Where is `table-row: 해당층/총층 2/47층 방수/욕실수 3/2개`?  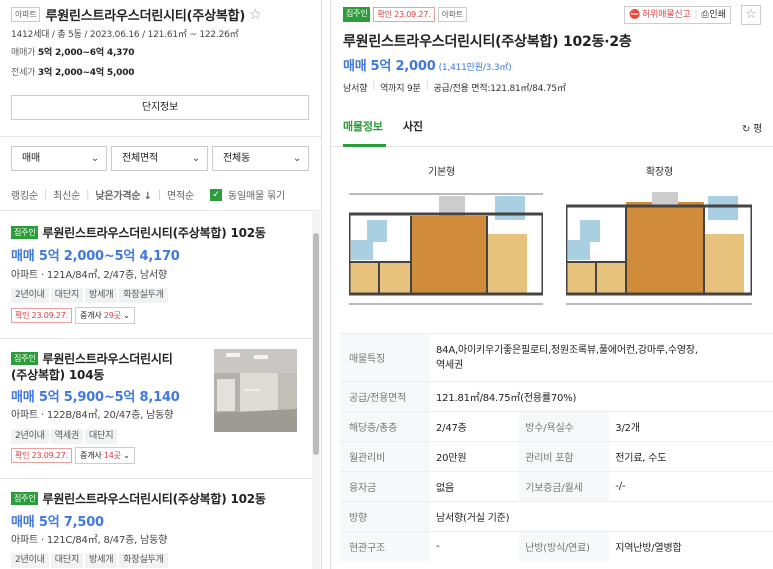 table-row: 해당층/총층 2/47층 방수/욕실수 3/2개 is located at coordinates (556, 426).